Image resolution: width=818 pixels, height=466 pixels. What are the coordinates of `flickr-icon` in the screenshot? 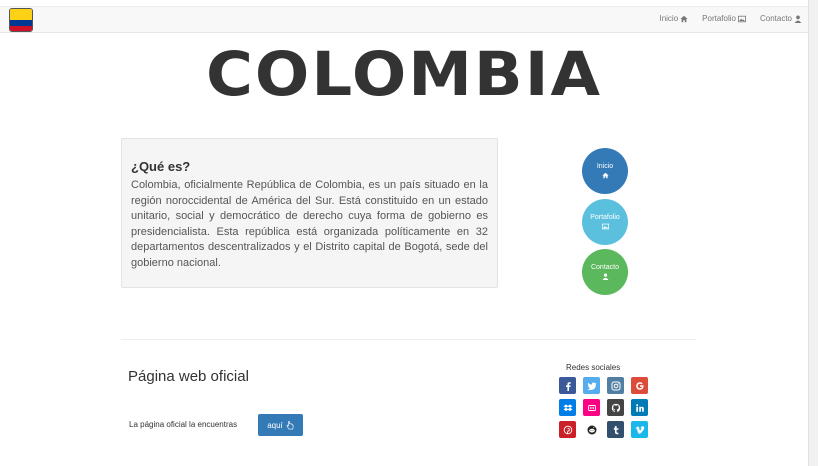 It's located at (591, 407).